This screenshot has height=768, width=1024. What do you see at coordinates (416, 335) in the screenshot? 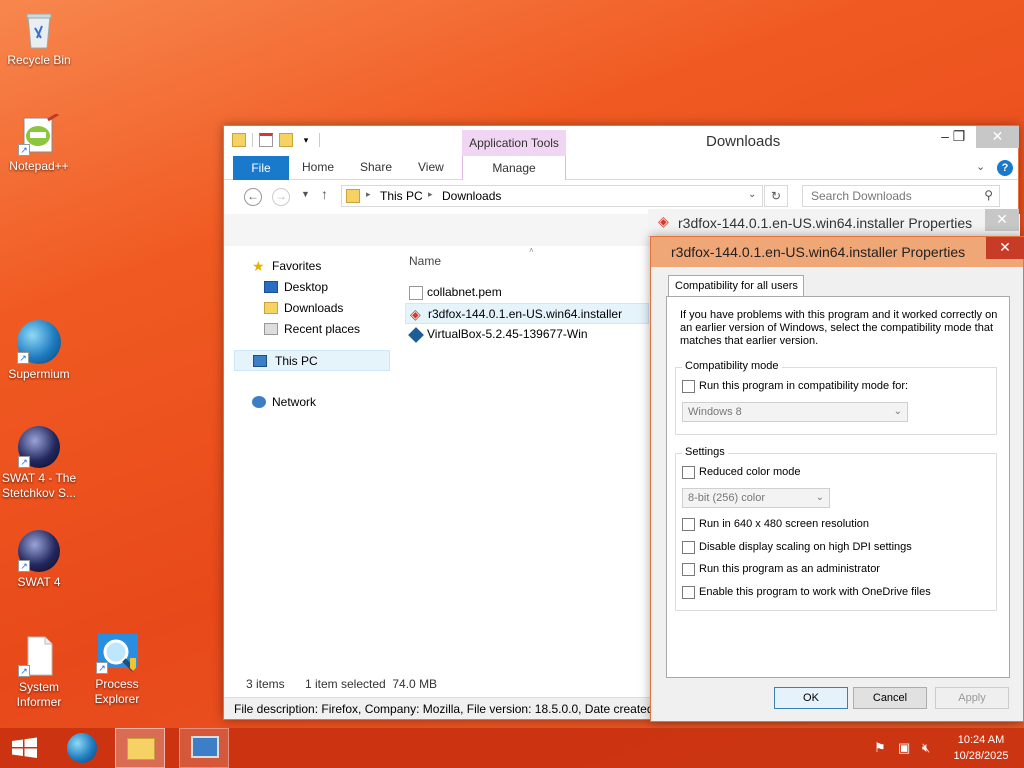
I see `virtualbox-icon` at bounding box center [416, 335].